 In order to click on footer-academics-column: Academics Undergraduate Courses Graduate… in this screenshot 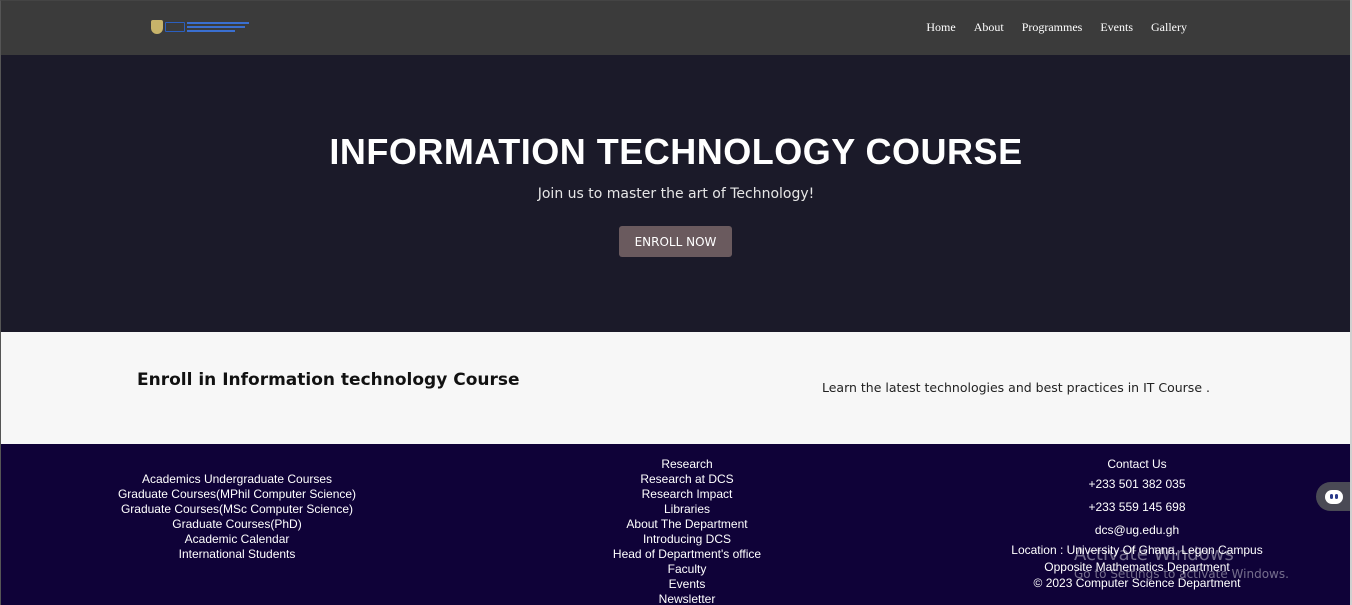, I will do `click(237, 517)`.